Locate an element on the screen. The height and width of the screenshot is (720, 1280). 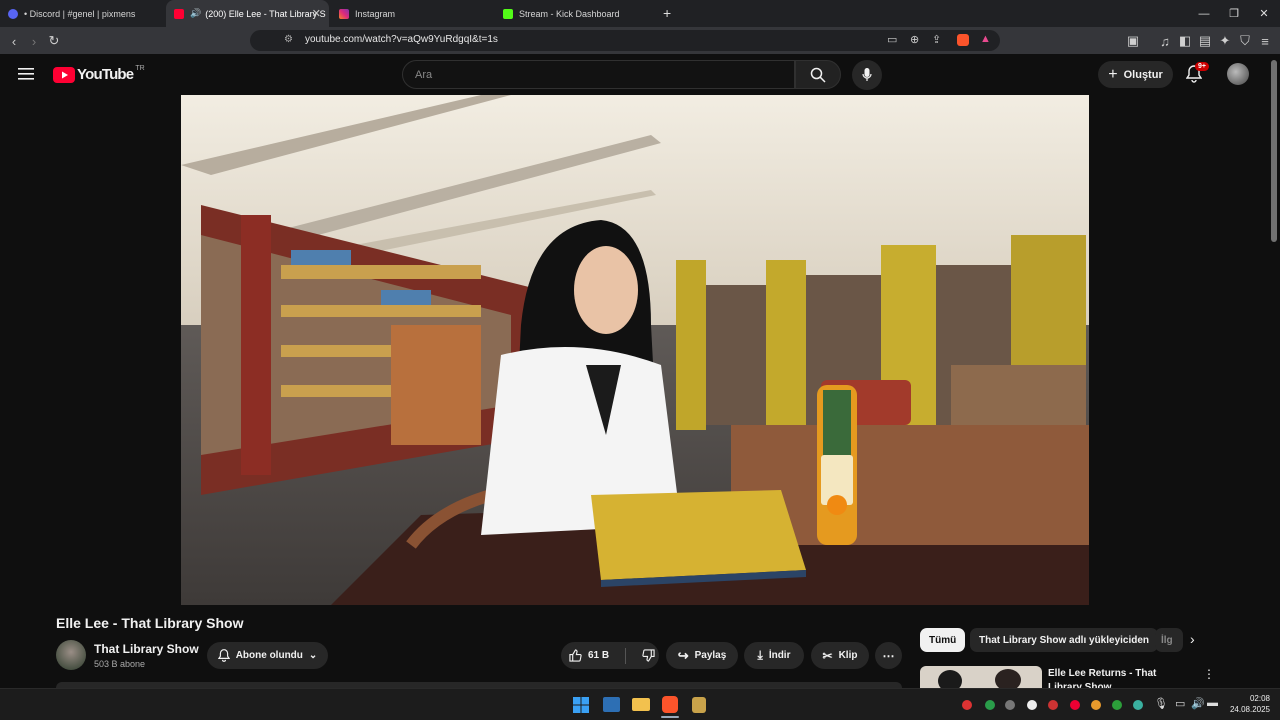
more-vertical-icon: ⋮ is located at coordinates (1209, 674).